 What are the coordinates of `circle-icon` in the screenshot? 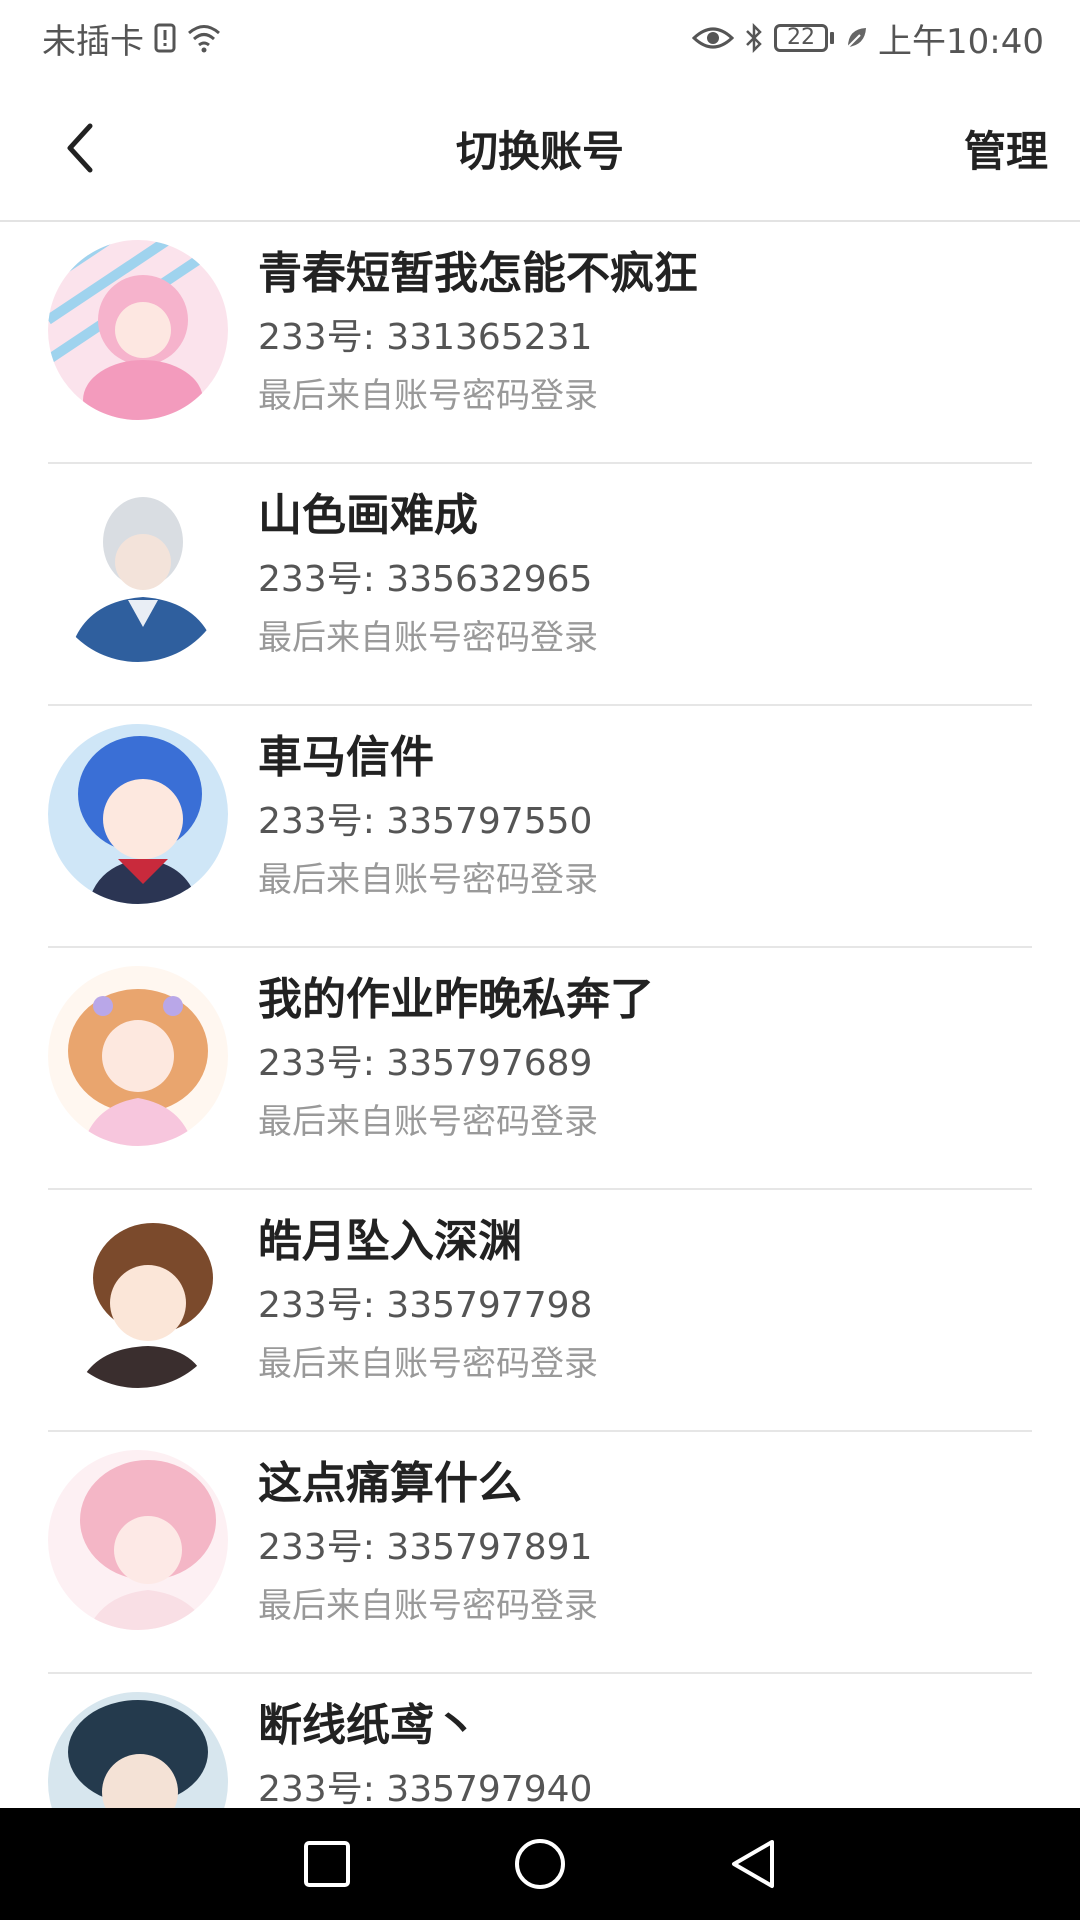 It's located at (539, 1864).